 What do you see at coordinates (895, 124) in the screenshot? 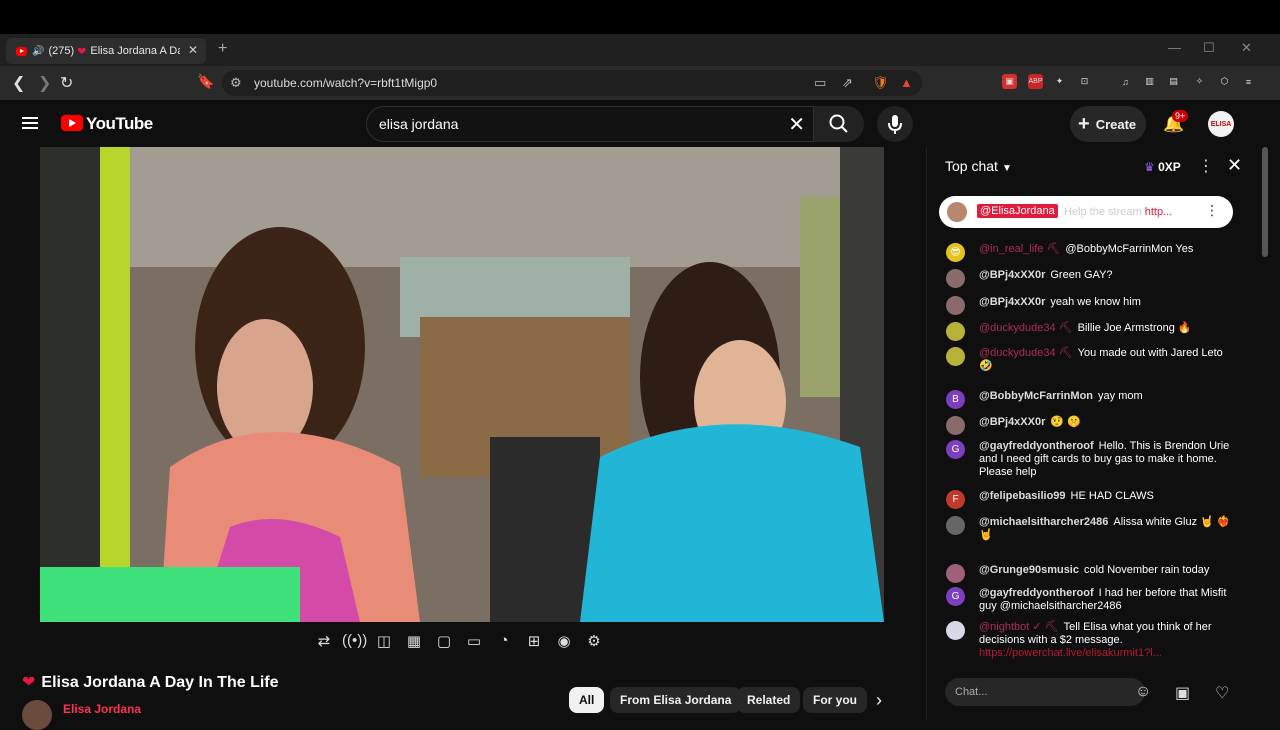
I see `voice-search-button` at bounding box center [895, 124].